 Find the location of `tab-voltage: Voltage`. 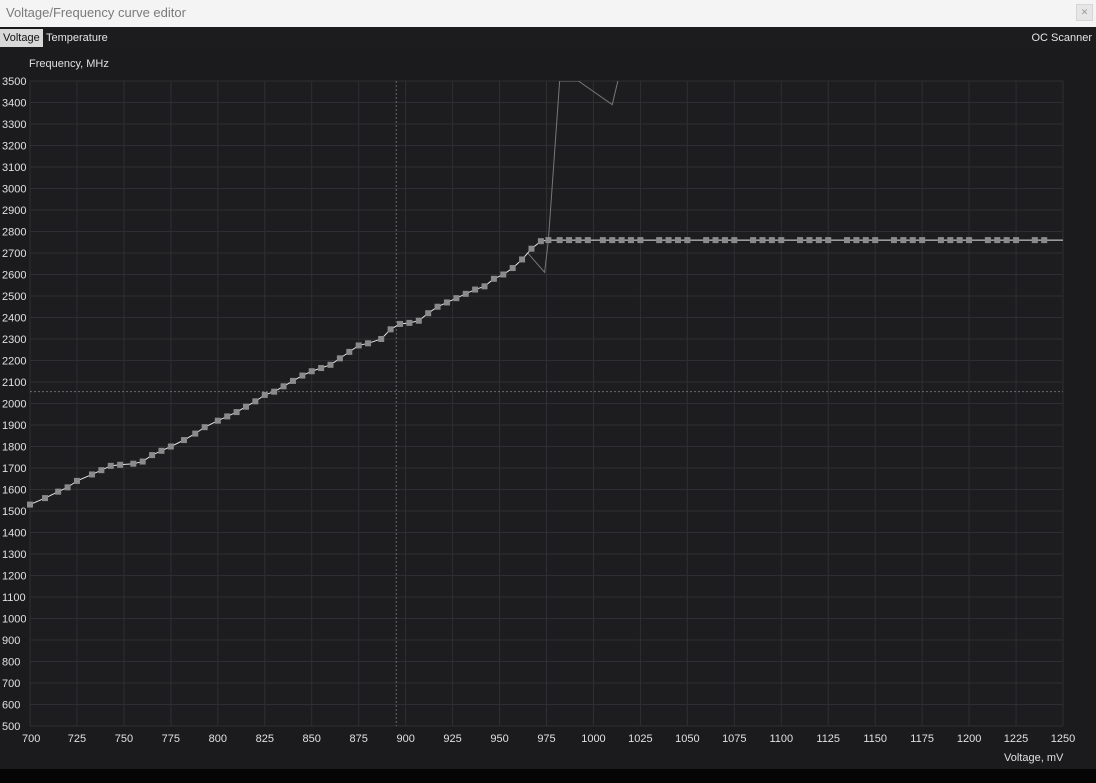

tab-voltage: Voltage is located at coordinates (21, 38).